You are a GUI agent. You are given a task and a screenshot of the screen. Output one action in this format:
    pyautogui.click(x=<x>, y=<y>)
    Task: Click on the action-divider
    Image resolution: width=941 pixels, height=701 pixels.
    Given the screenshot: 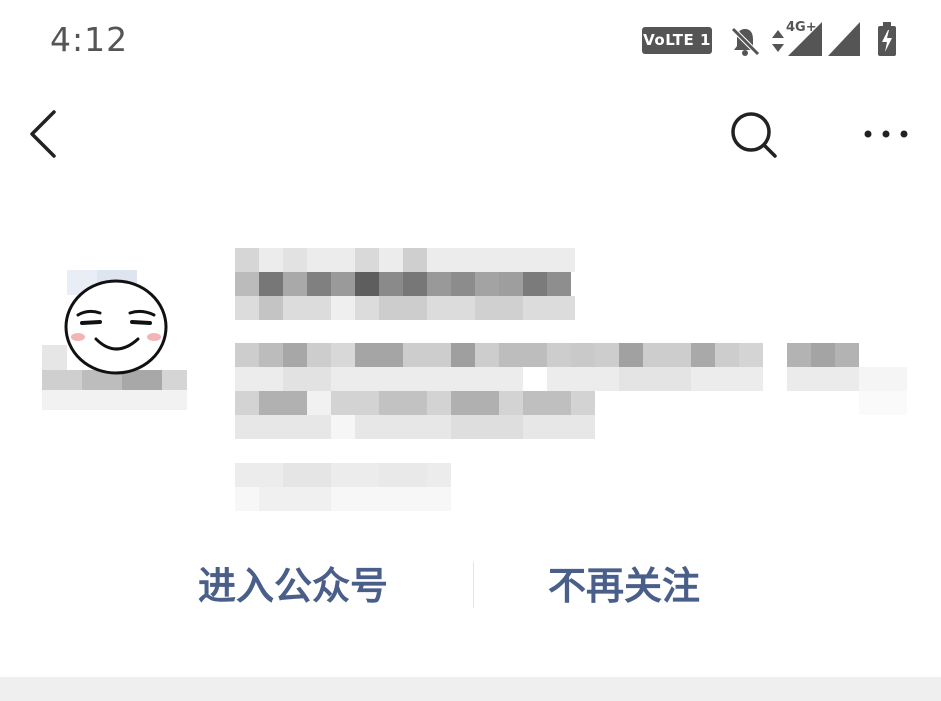 What is the action you would take?
    pyautogui.click(x=473, y=585)
    